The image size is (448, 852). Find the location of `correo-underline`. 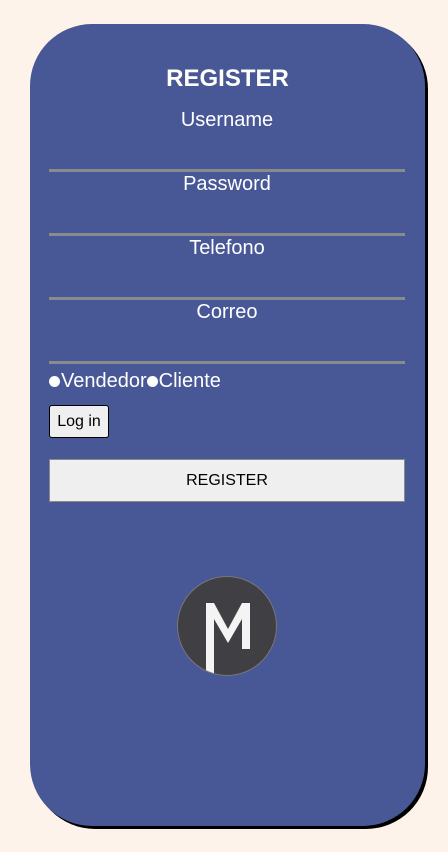

correo-underline is located at coordinates (227, 362).